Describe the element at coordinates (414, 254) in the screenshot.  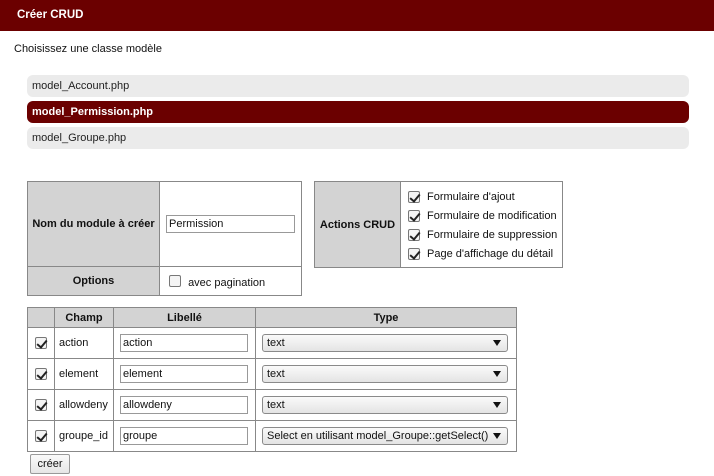
I see `crud-action-detail-checkbox` at that location.